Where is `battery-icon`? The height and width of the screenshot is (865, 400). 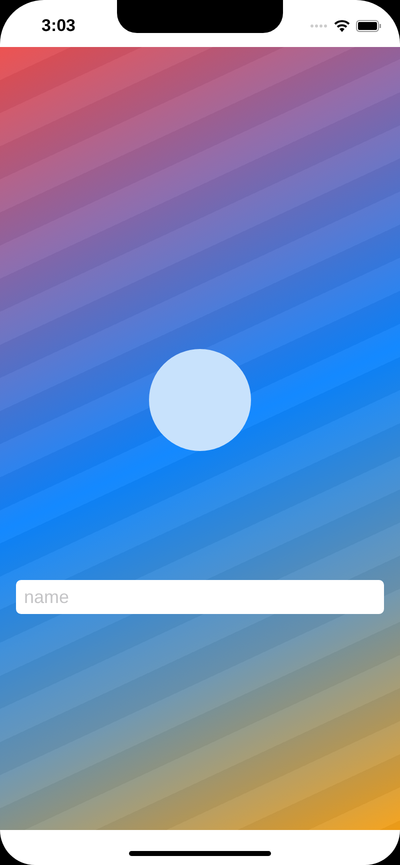
battery-icon is located at coordinates (369, 26).